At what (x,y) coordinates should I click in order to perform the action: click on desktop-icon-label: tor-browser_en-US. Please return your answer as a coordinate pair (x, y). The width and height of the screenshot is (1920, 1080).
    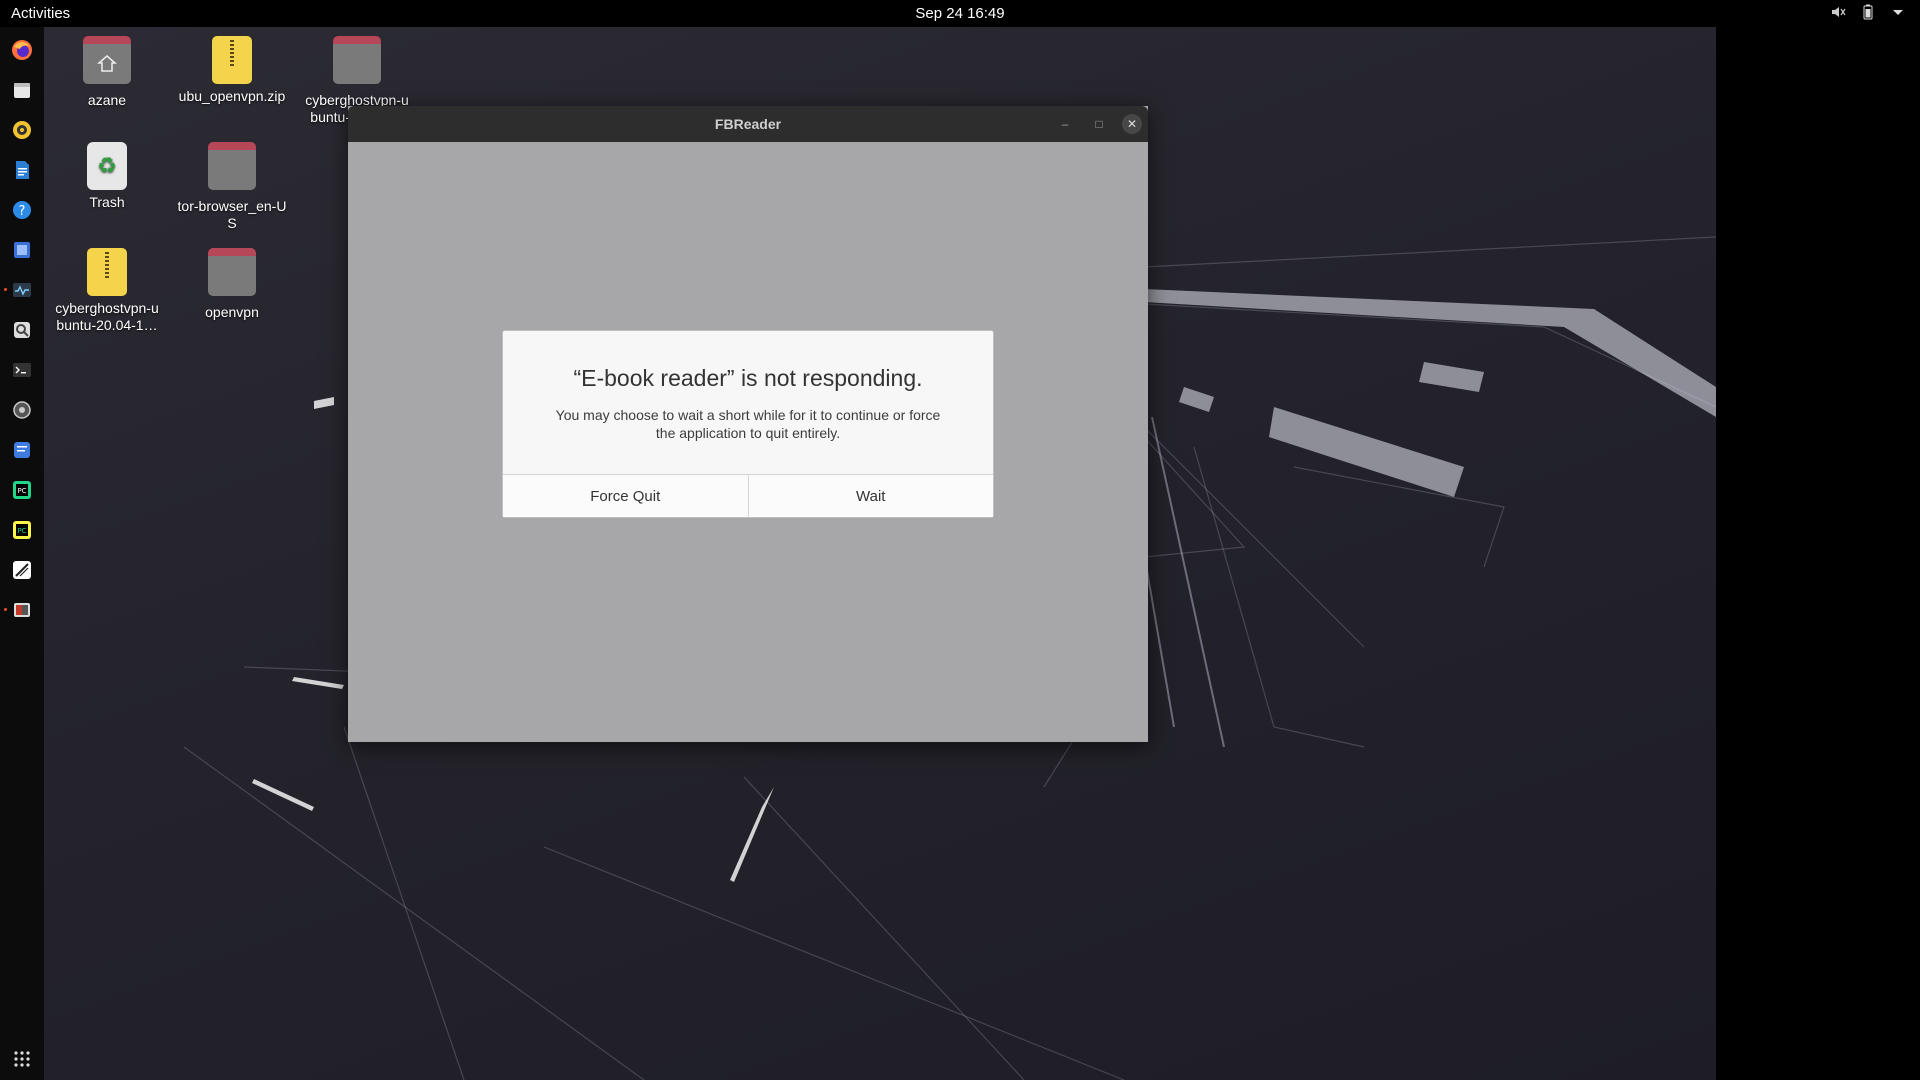
    Looking at the image, I should click on (232, 214).